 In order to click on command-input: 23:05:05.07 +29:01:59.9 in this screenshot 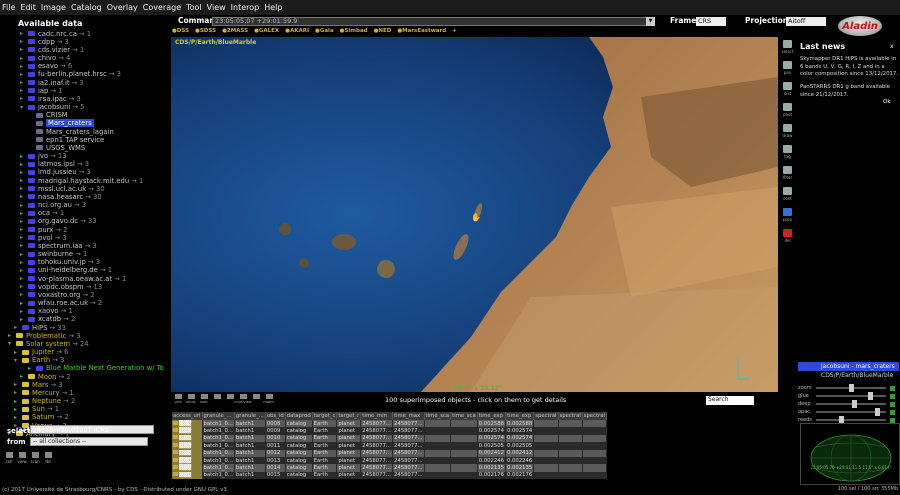, I will do `click(433, 21)`.